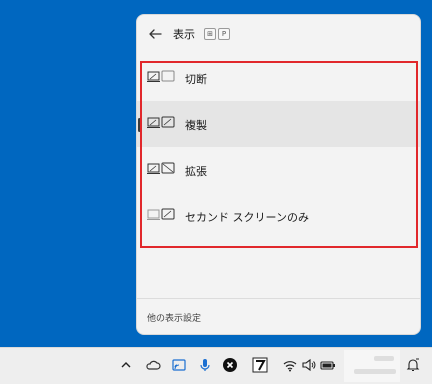 This screenshot has width=432, height=384. What do you see at coordinates (278, 34) in the screenshot?
I see `panel-header: 表示 ⊞ P` at bounding box center [278, 34].